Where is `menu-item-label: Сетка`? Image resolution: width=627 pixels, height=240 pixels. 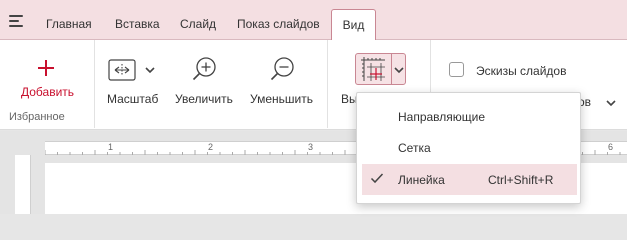
menu-item-label: Сетка is located at coordinates (414, 148).